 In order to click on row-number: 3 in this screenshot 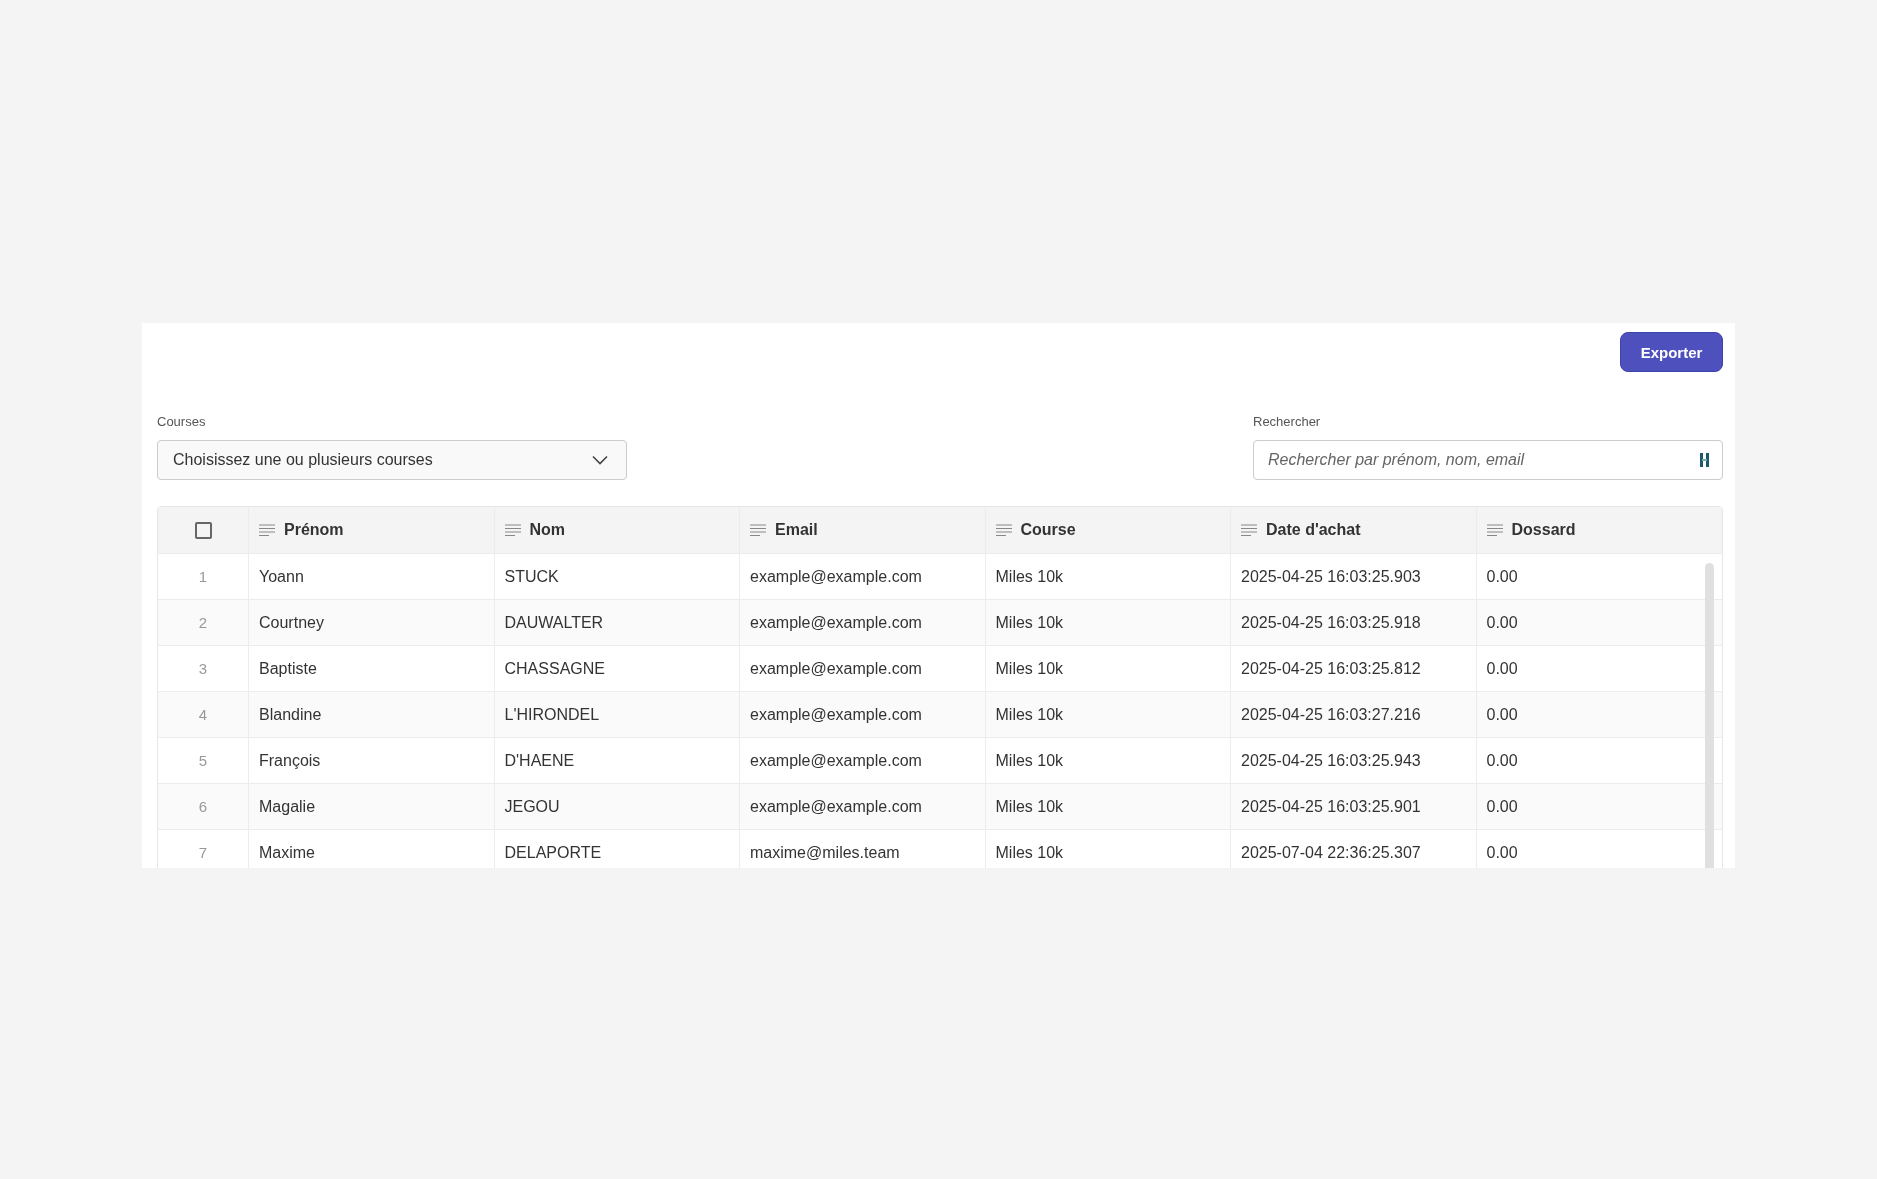, I will do `click(203, 668)`.